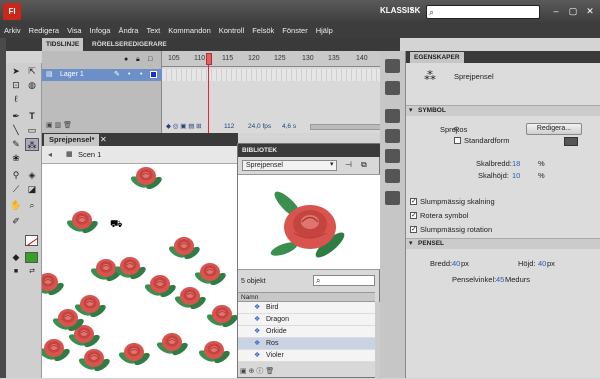  I want to click on eye-icon: ●, so click(126, 59).